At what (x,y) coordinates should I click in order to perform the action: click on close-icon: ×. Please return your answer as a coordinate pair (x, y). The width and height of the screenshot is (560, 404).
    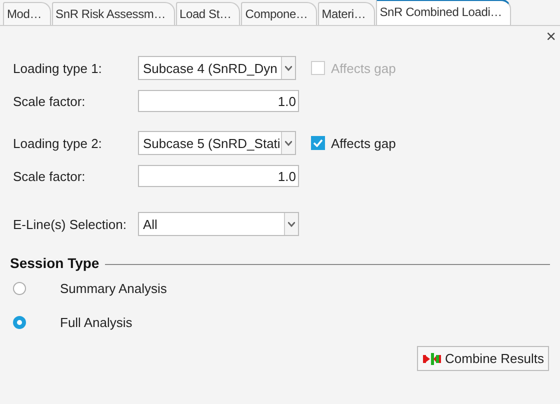
    Looking at the image, I should click on (551, 38).